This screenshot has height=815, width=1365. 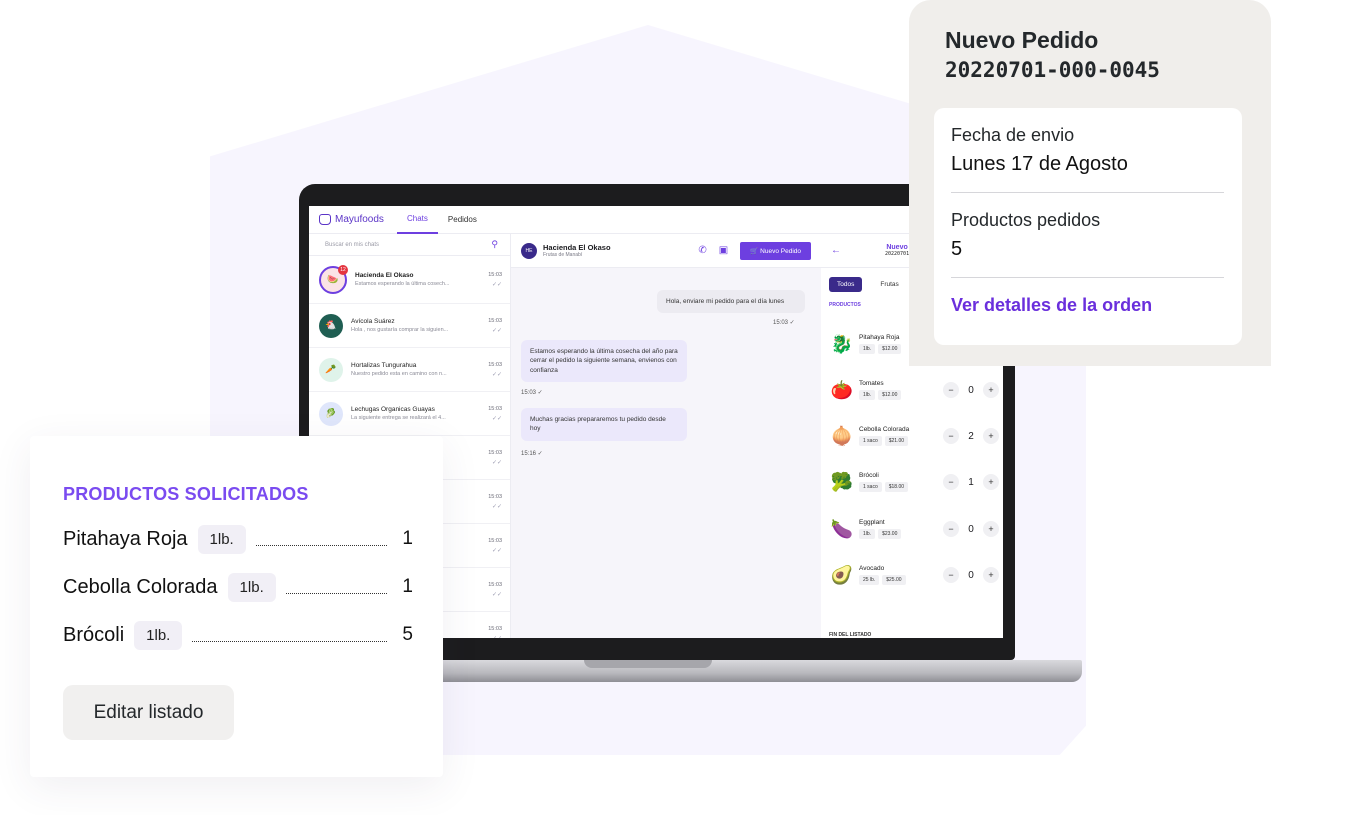 I want to click on cart-icon: 🛒, so click(x=754, y=251).